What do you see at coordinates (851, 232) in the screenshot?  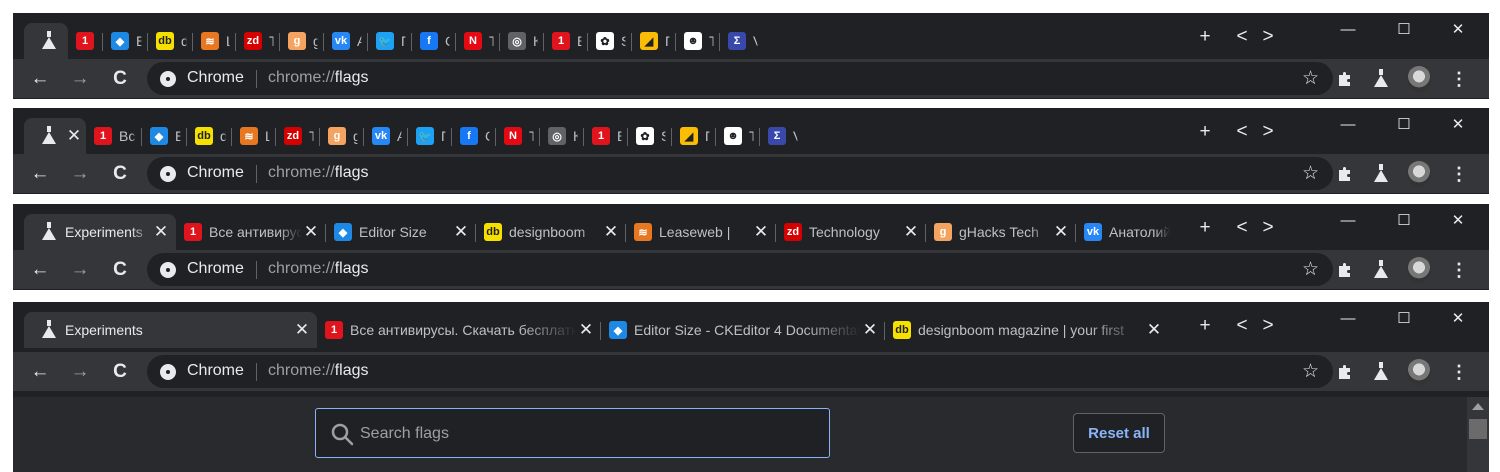 I see `tab-technology: zd Technology ✕` at bounding box center [851, 232].